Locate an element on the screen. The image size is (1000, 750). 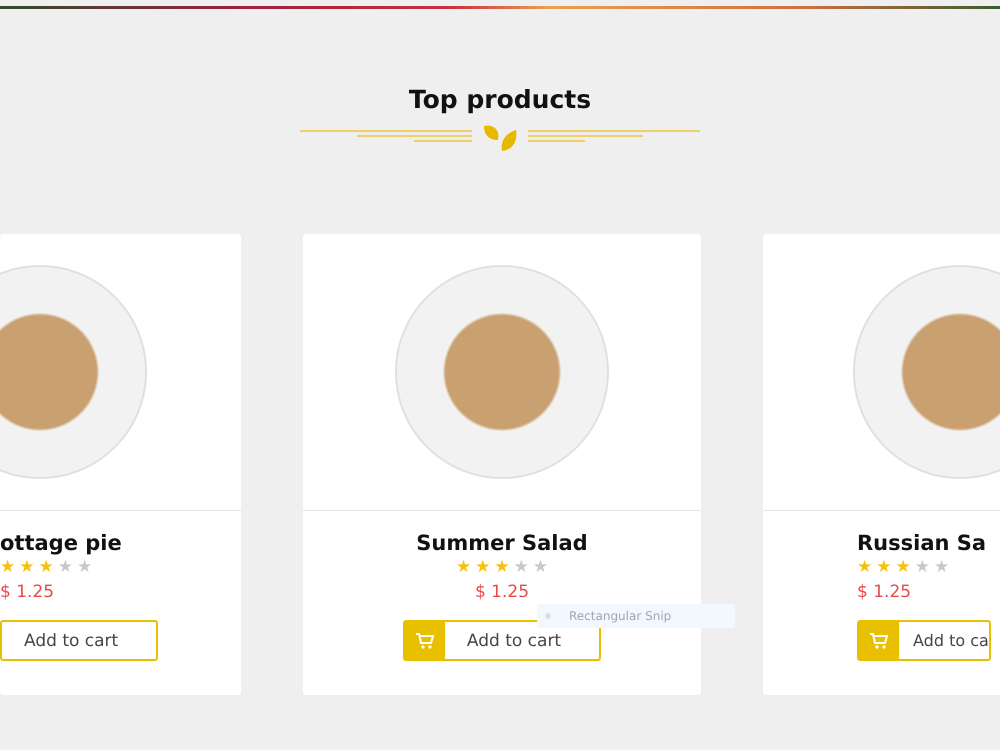
add-to-cart-button: Add to ca is located at coordinates (924, 640).